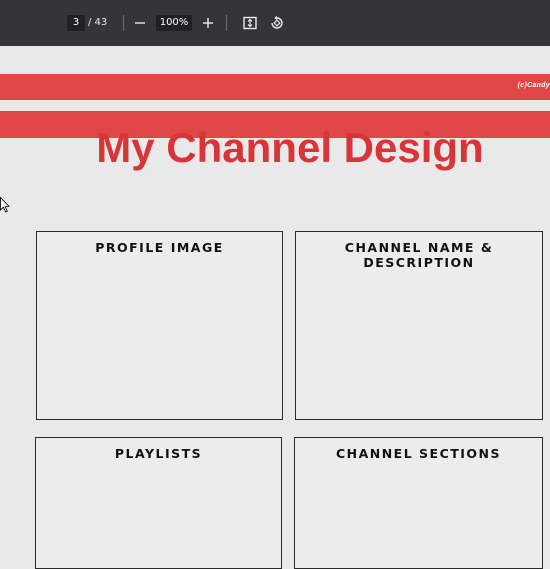 The width and height of the screenshot is (550, 569). What do you see at coordinates (418, 503) in the screenshot?
I see `channel-sections-box: CHANNEL SECTIONS` at bounding box center [418, 503].